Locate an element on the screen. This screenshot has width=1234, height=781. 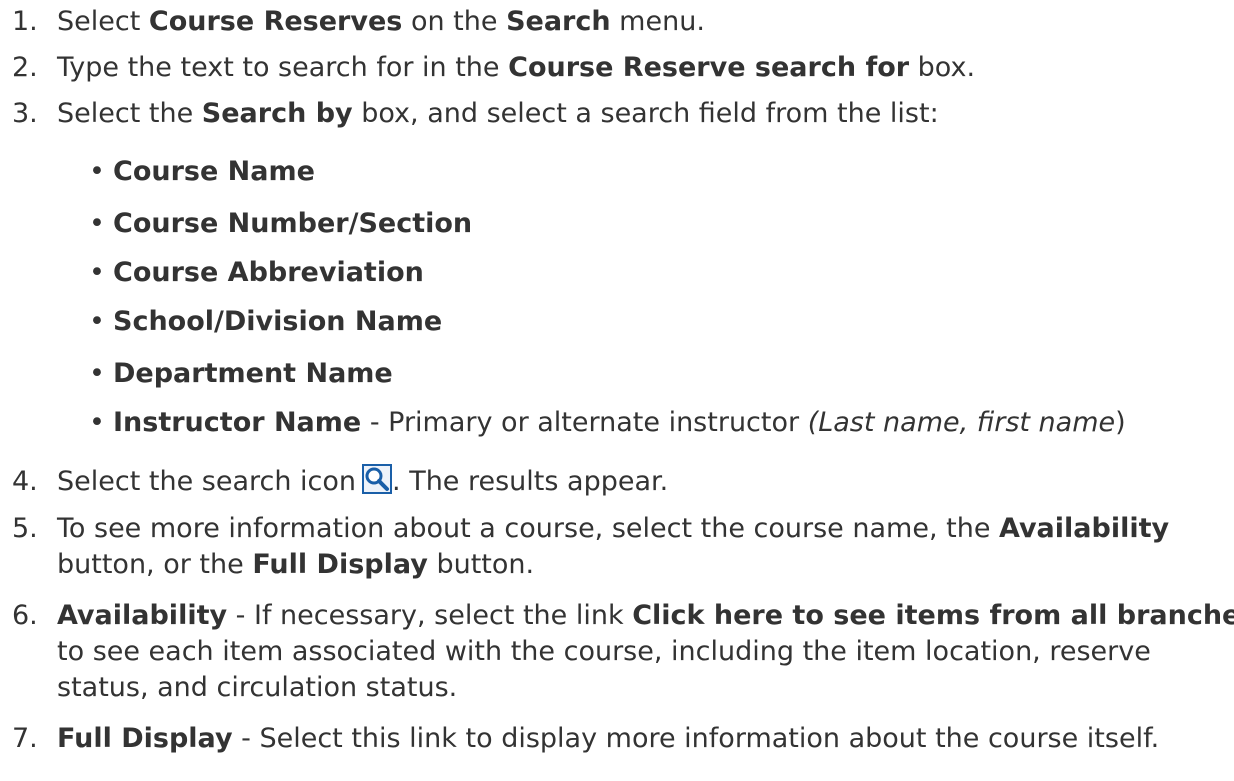
list-item: • Course Number/Section is located at coordinates (281, 223).